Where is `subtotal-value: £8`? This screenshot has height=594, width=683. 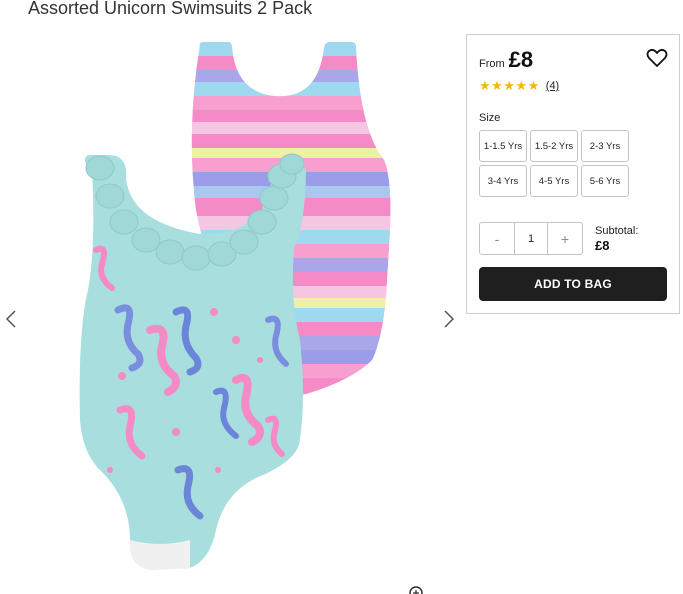 subtotal-value: £8 is located at coordinates (602, 245).